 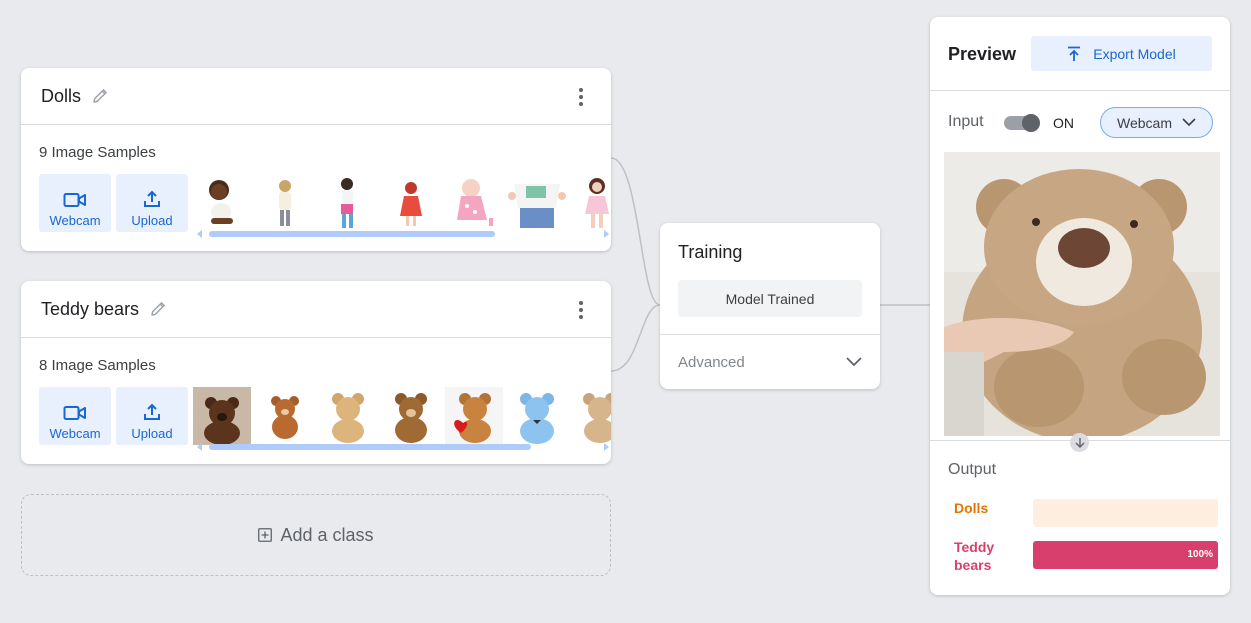 What do you see at coordinates (971, 508) in the screenshot?
I see `output-class-name: Dolls` at bounding box center [971, 508].